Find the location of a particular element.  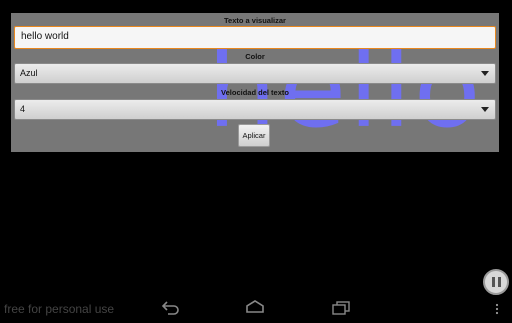

apply-button: Aplicar is located at coordinates (254, 135).